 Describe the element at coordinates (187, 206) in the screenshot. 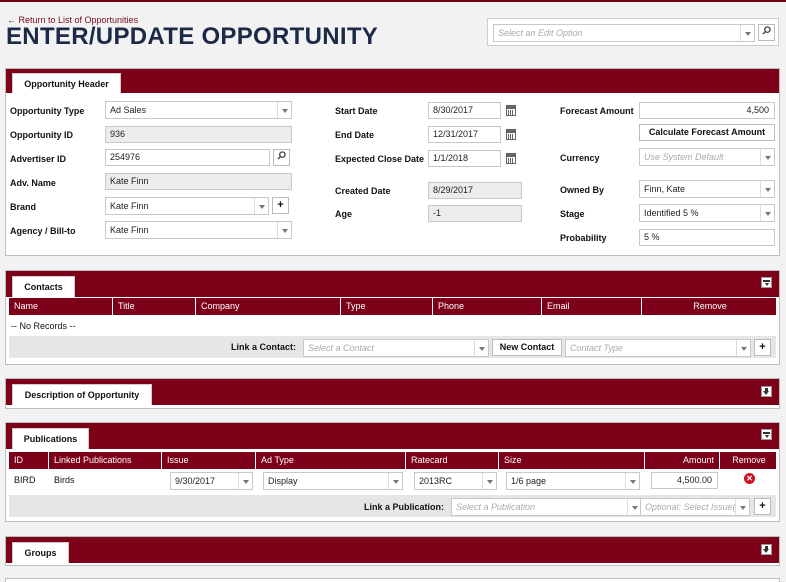

I see `brand-select: Kate Finn` at that location.